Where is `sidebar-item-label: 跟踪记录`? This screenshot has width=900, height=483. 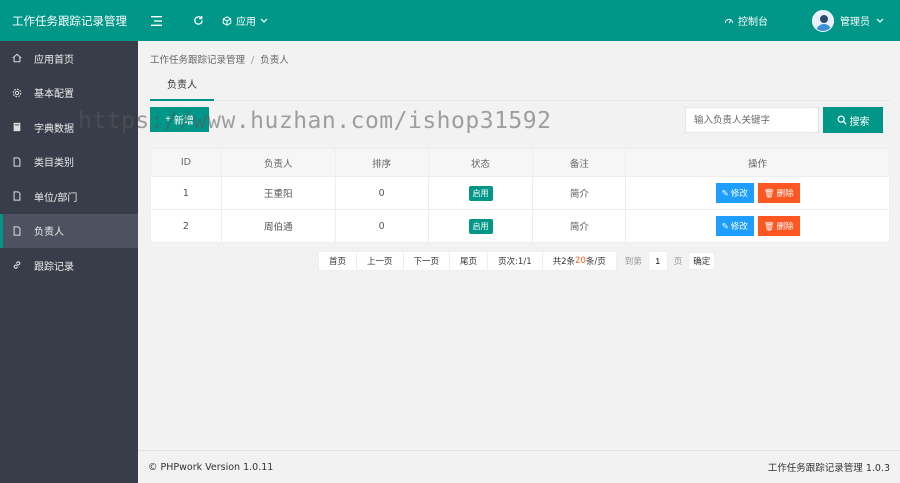
sidebar-item-label: 跟踪记录 is located at coordinates (54, 267).